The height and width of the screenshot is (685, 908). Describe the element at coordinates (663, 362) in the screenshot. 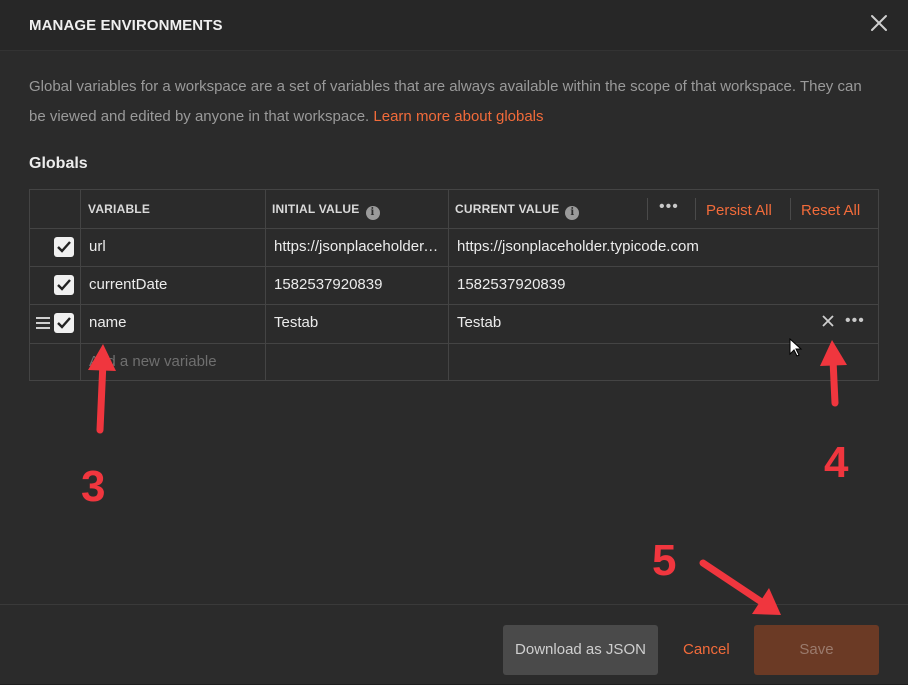

I see `new-current-value-cell` at that location.